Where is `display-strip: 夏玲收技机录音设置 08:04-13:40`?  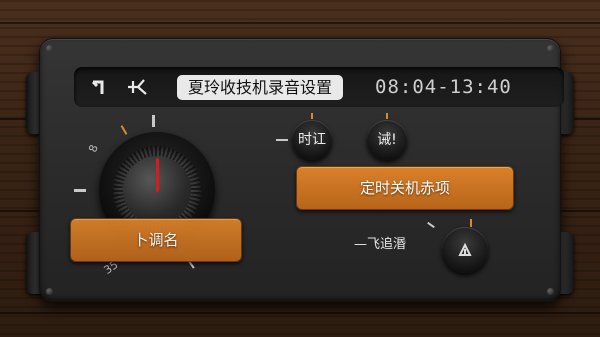 display-strip: 夏玲收技机录音设置 08:04-13:40 is located at coordinates (319, 87).